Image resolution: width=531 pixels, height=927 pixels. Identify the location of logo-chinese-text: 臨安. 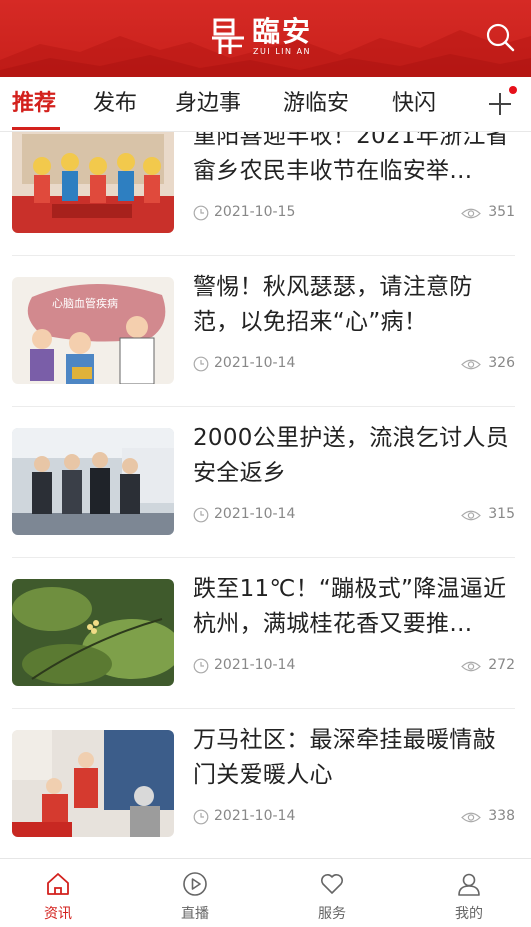
(282, 31).